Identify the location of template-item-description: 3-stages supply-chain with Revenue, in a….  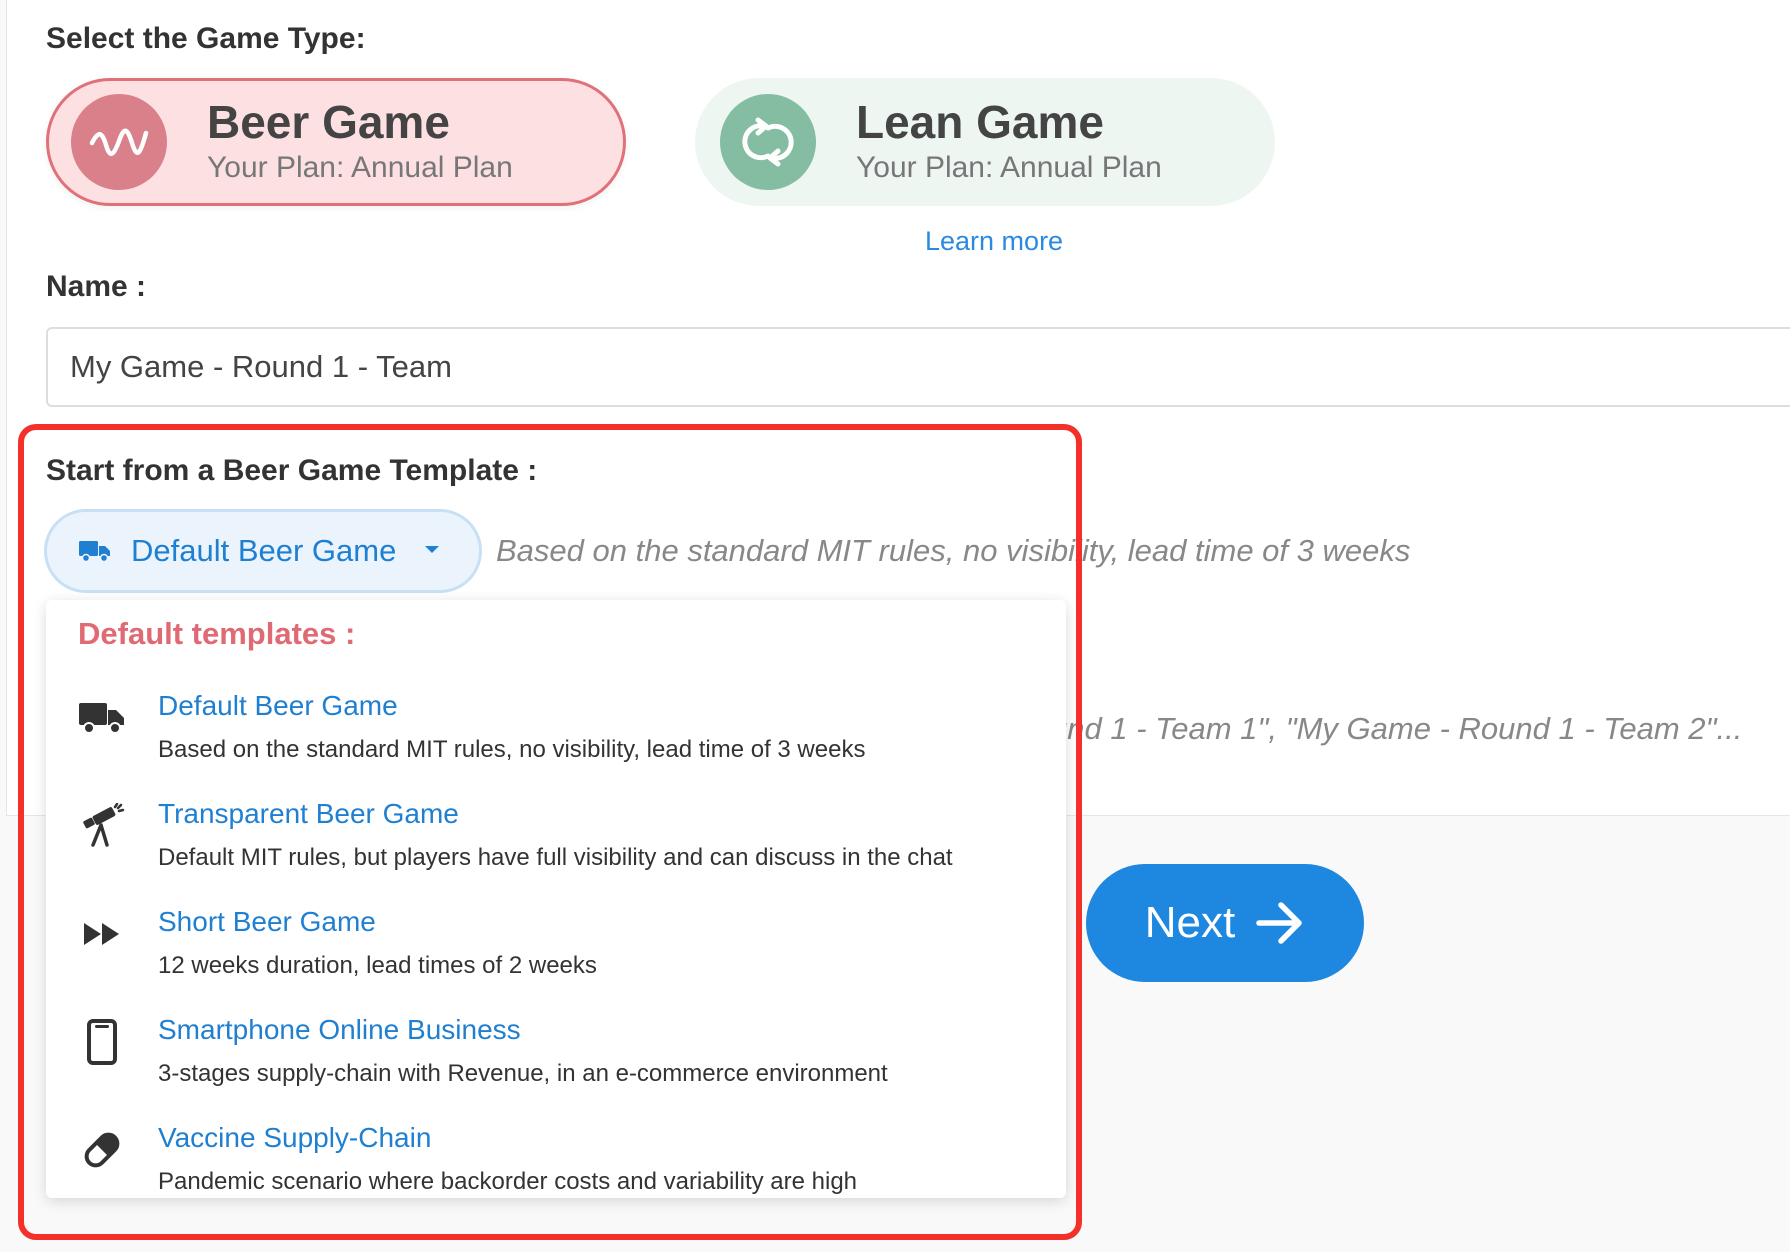
(523, 1073).